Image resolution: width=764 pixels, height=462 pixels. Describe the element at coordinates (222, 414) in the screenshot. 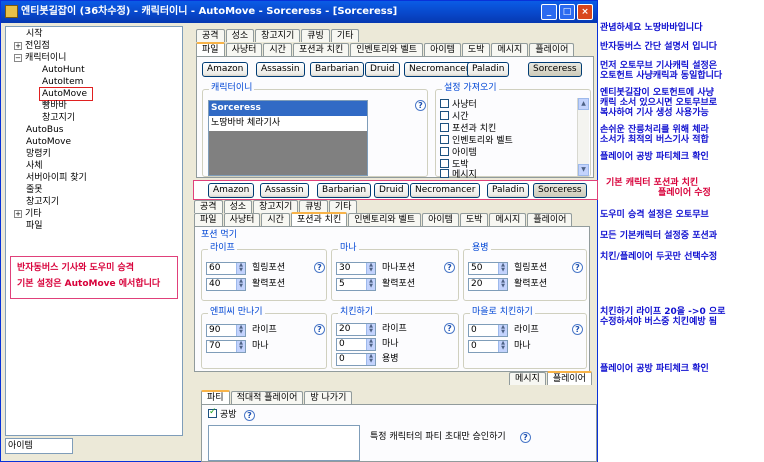

I see `attack-party-checkbox: 공방` at that location.